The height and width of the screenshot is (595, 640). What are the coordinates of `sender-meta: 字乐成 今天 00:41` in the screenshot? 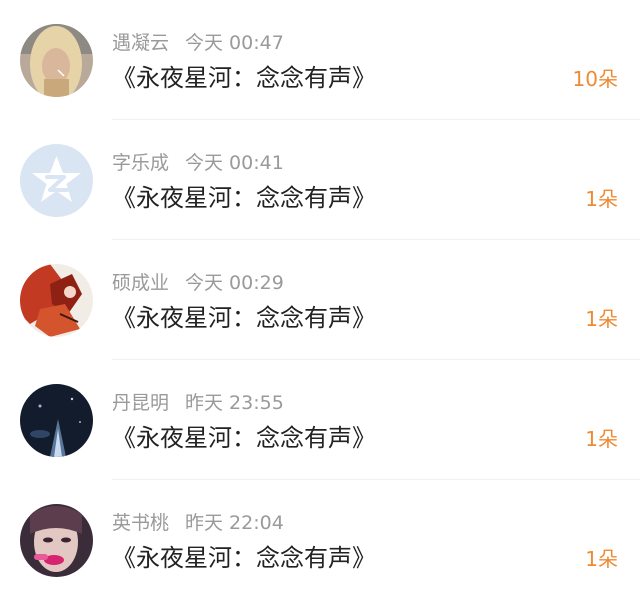 It's located at (198, 163).